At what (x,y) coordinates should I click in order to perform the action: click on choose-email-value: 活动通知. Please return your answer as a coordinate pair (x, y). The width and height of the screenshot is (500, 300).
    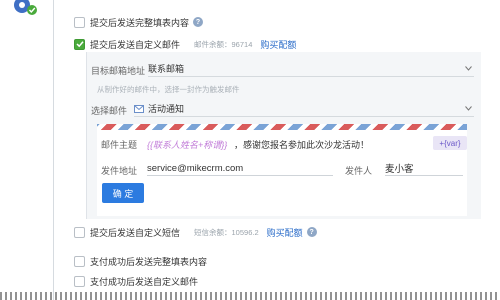
    Looking at the image, I should click on (166, 109).